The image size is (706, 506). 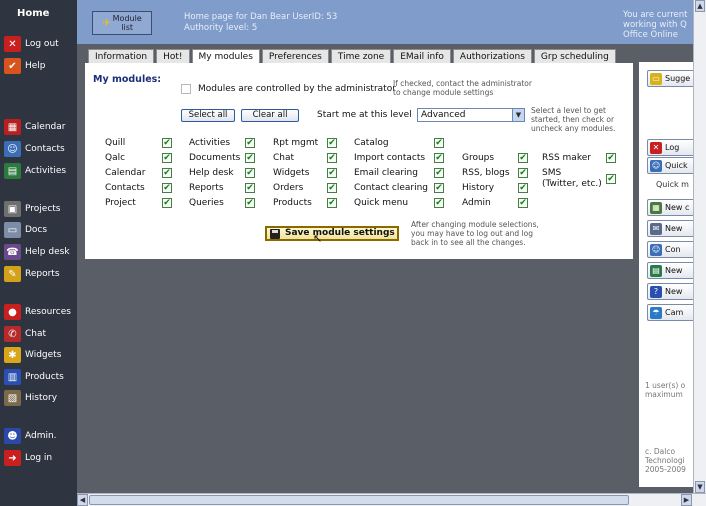 I want to click on sidebar-item-help-desk: ☎ Help desk, so click(x=37, y=252).